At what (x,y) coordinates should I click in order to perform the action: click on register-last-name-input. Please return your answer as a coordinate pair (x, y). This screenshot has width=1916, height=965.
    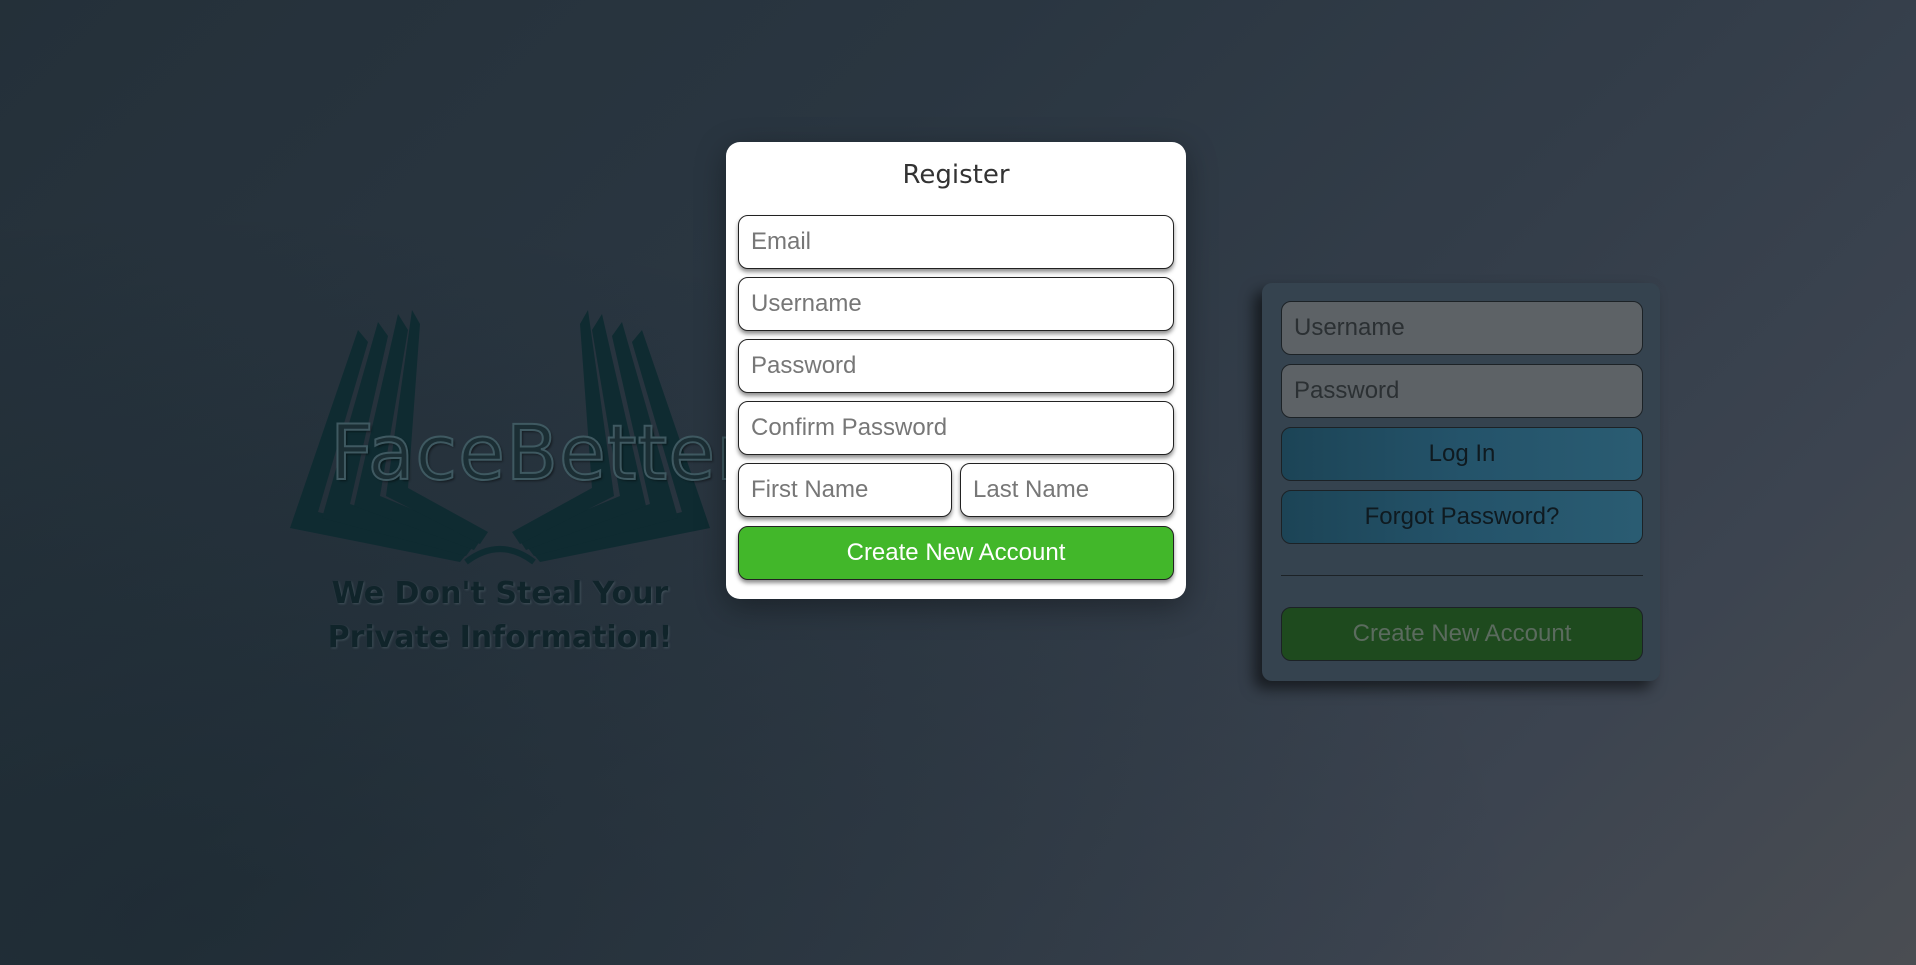
    Looking at the image, I should click on (1067, 490).